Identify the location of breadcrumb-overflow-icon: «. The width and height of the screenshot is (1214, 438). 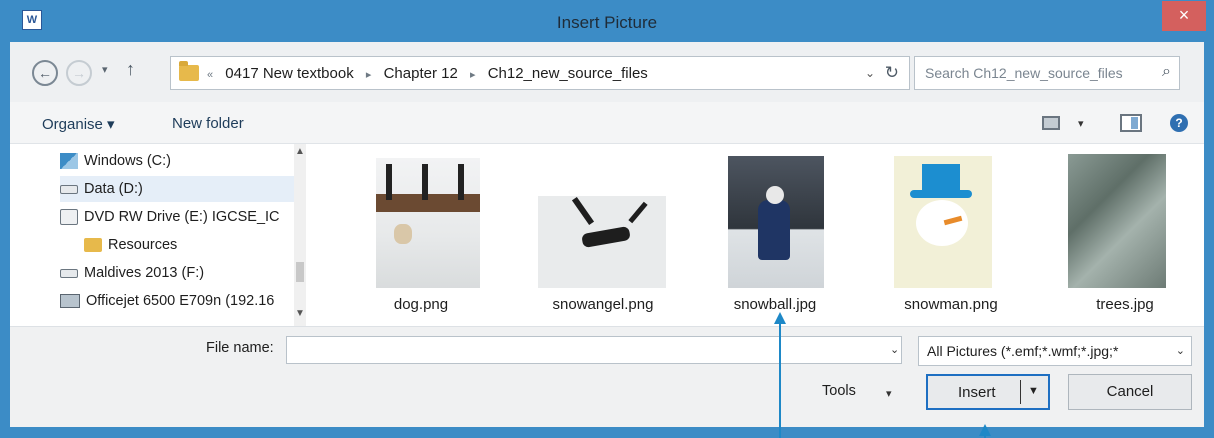
(210, 75).